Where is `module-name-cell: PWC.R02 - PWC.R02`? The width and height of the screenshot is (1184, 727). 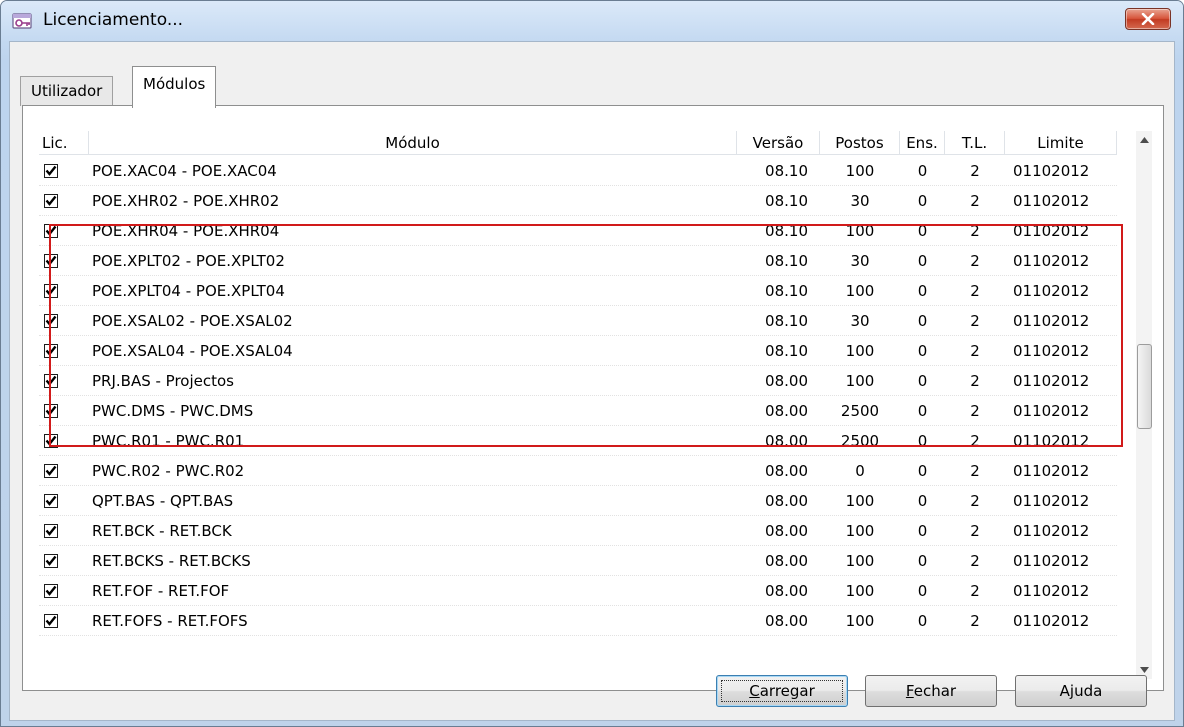 module-name-cell: PWC.R02 - PWC.R02 is located at coordinates (168, 470).